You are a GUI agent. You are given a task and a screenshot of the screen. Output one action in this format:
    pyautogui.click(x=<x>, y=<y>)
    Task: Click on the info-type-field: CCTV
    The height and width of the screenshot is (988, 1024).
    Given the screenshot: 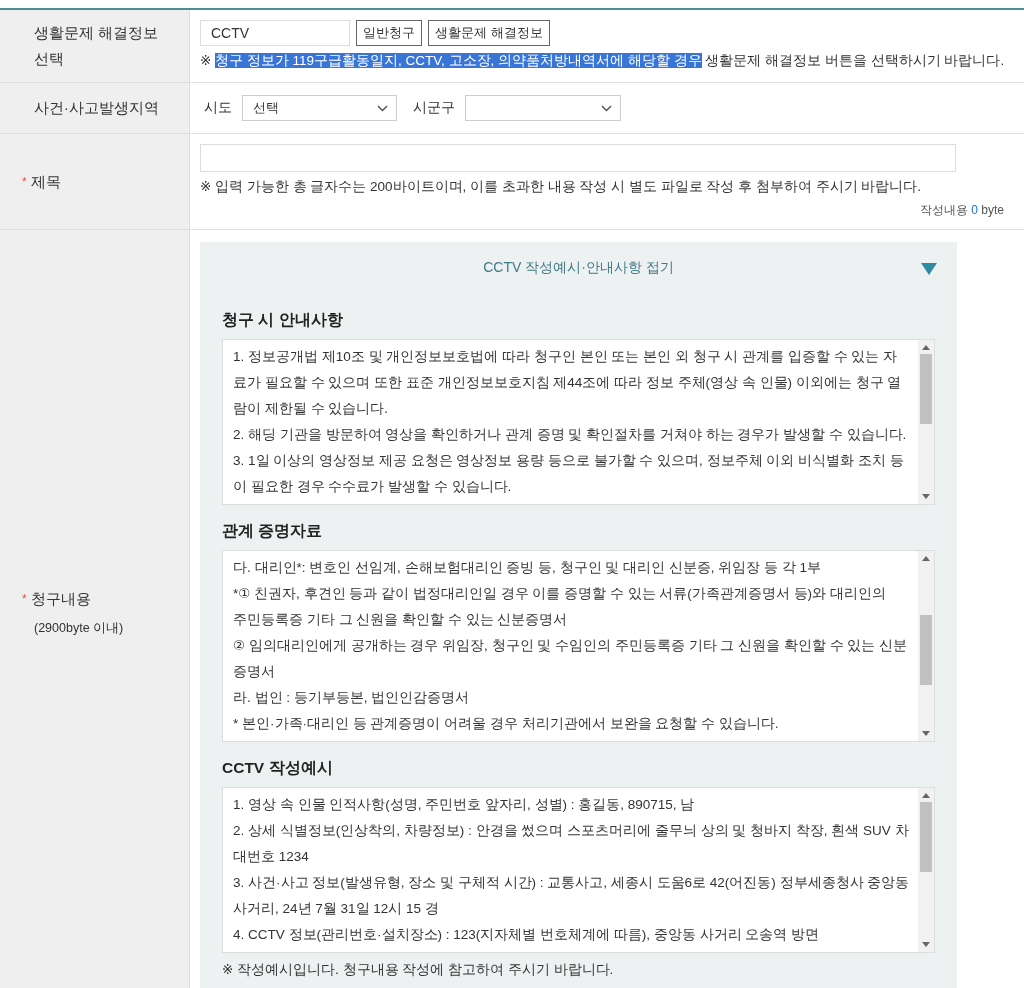 What is the action you would take?
    pyautogui.click(x=275, y=33)
    